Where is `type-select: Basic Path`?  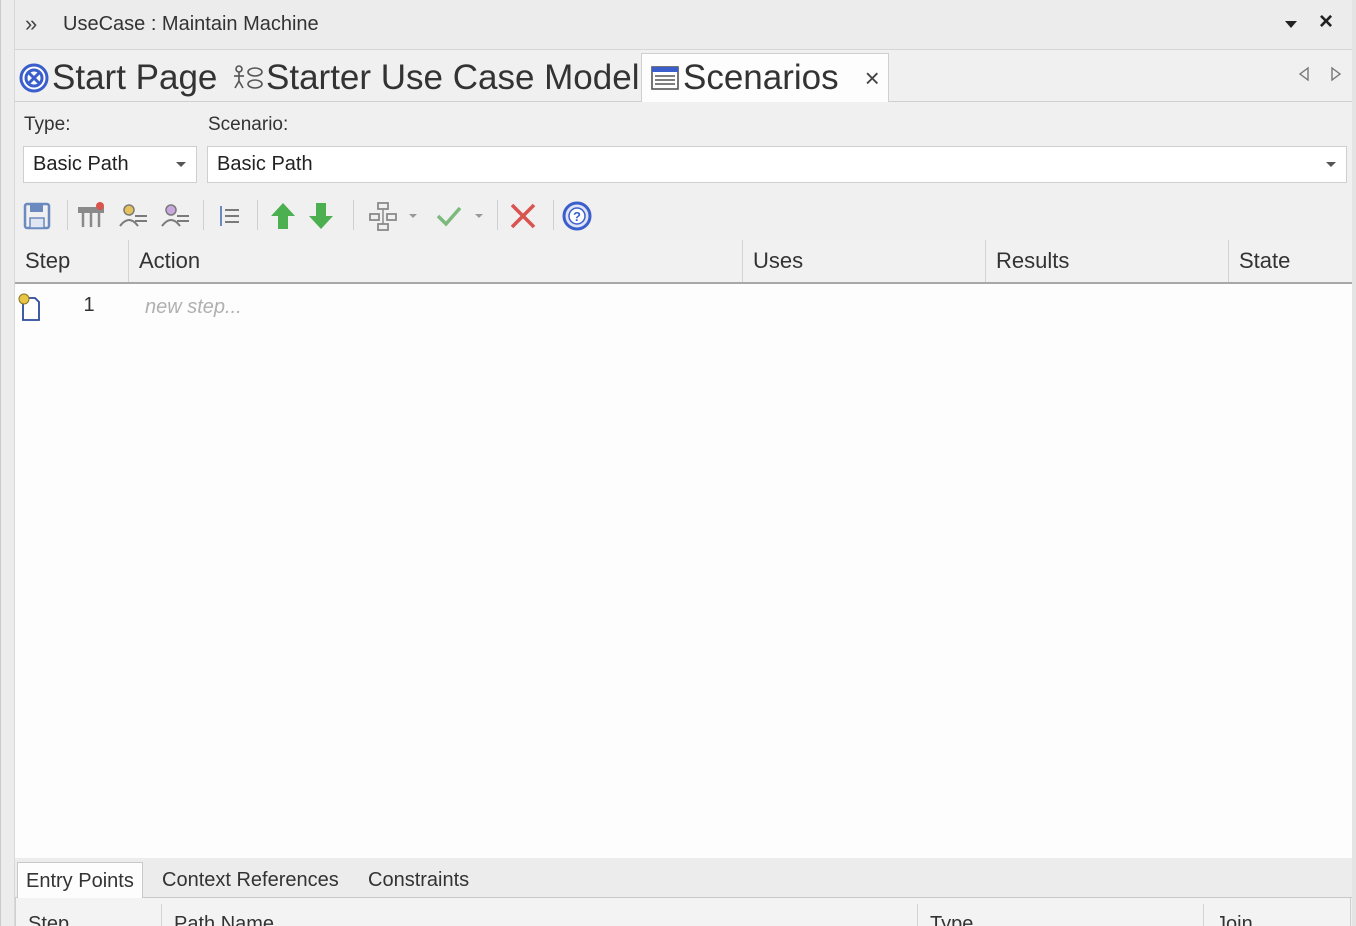
type-select: Basic Path is located at coordinates (110, 164).